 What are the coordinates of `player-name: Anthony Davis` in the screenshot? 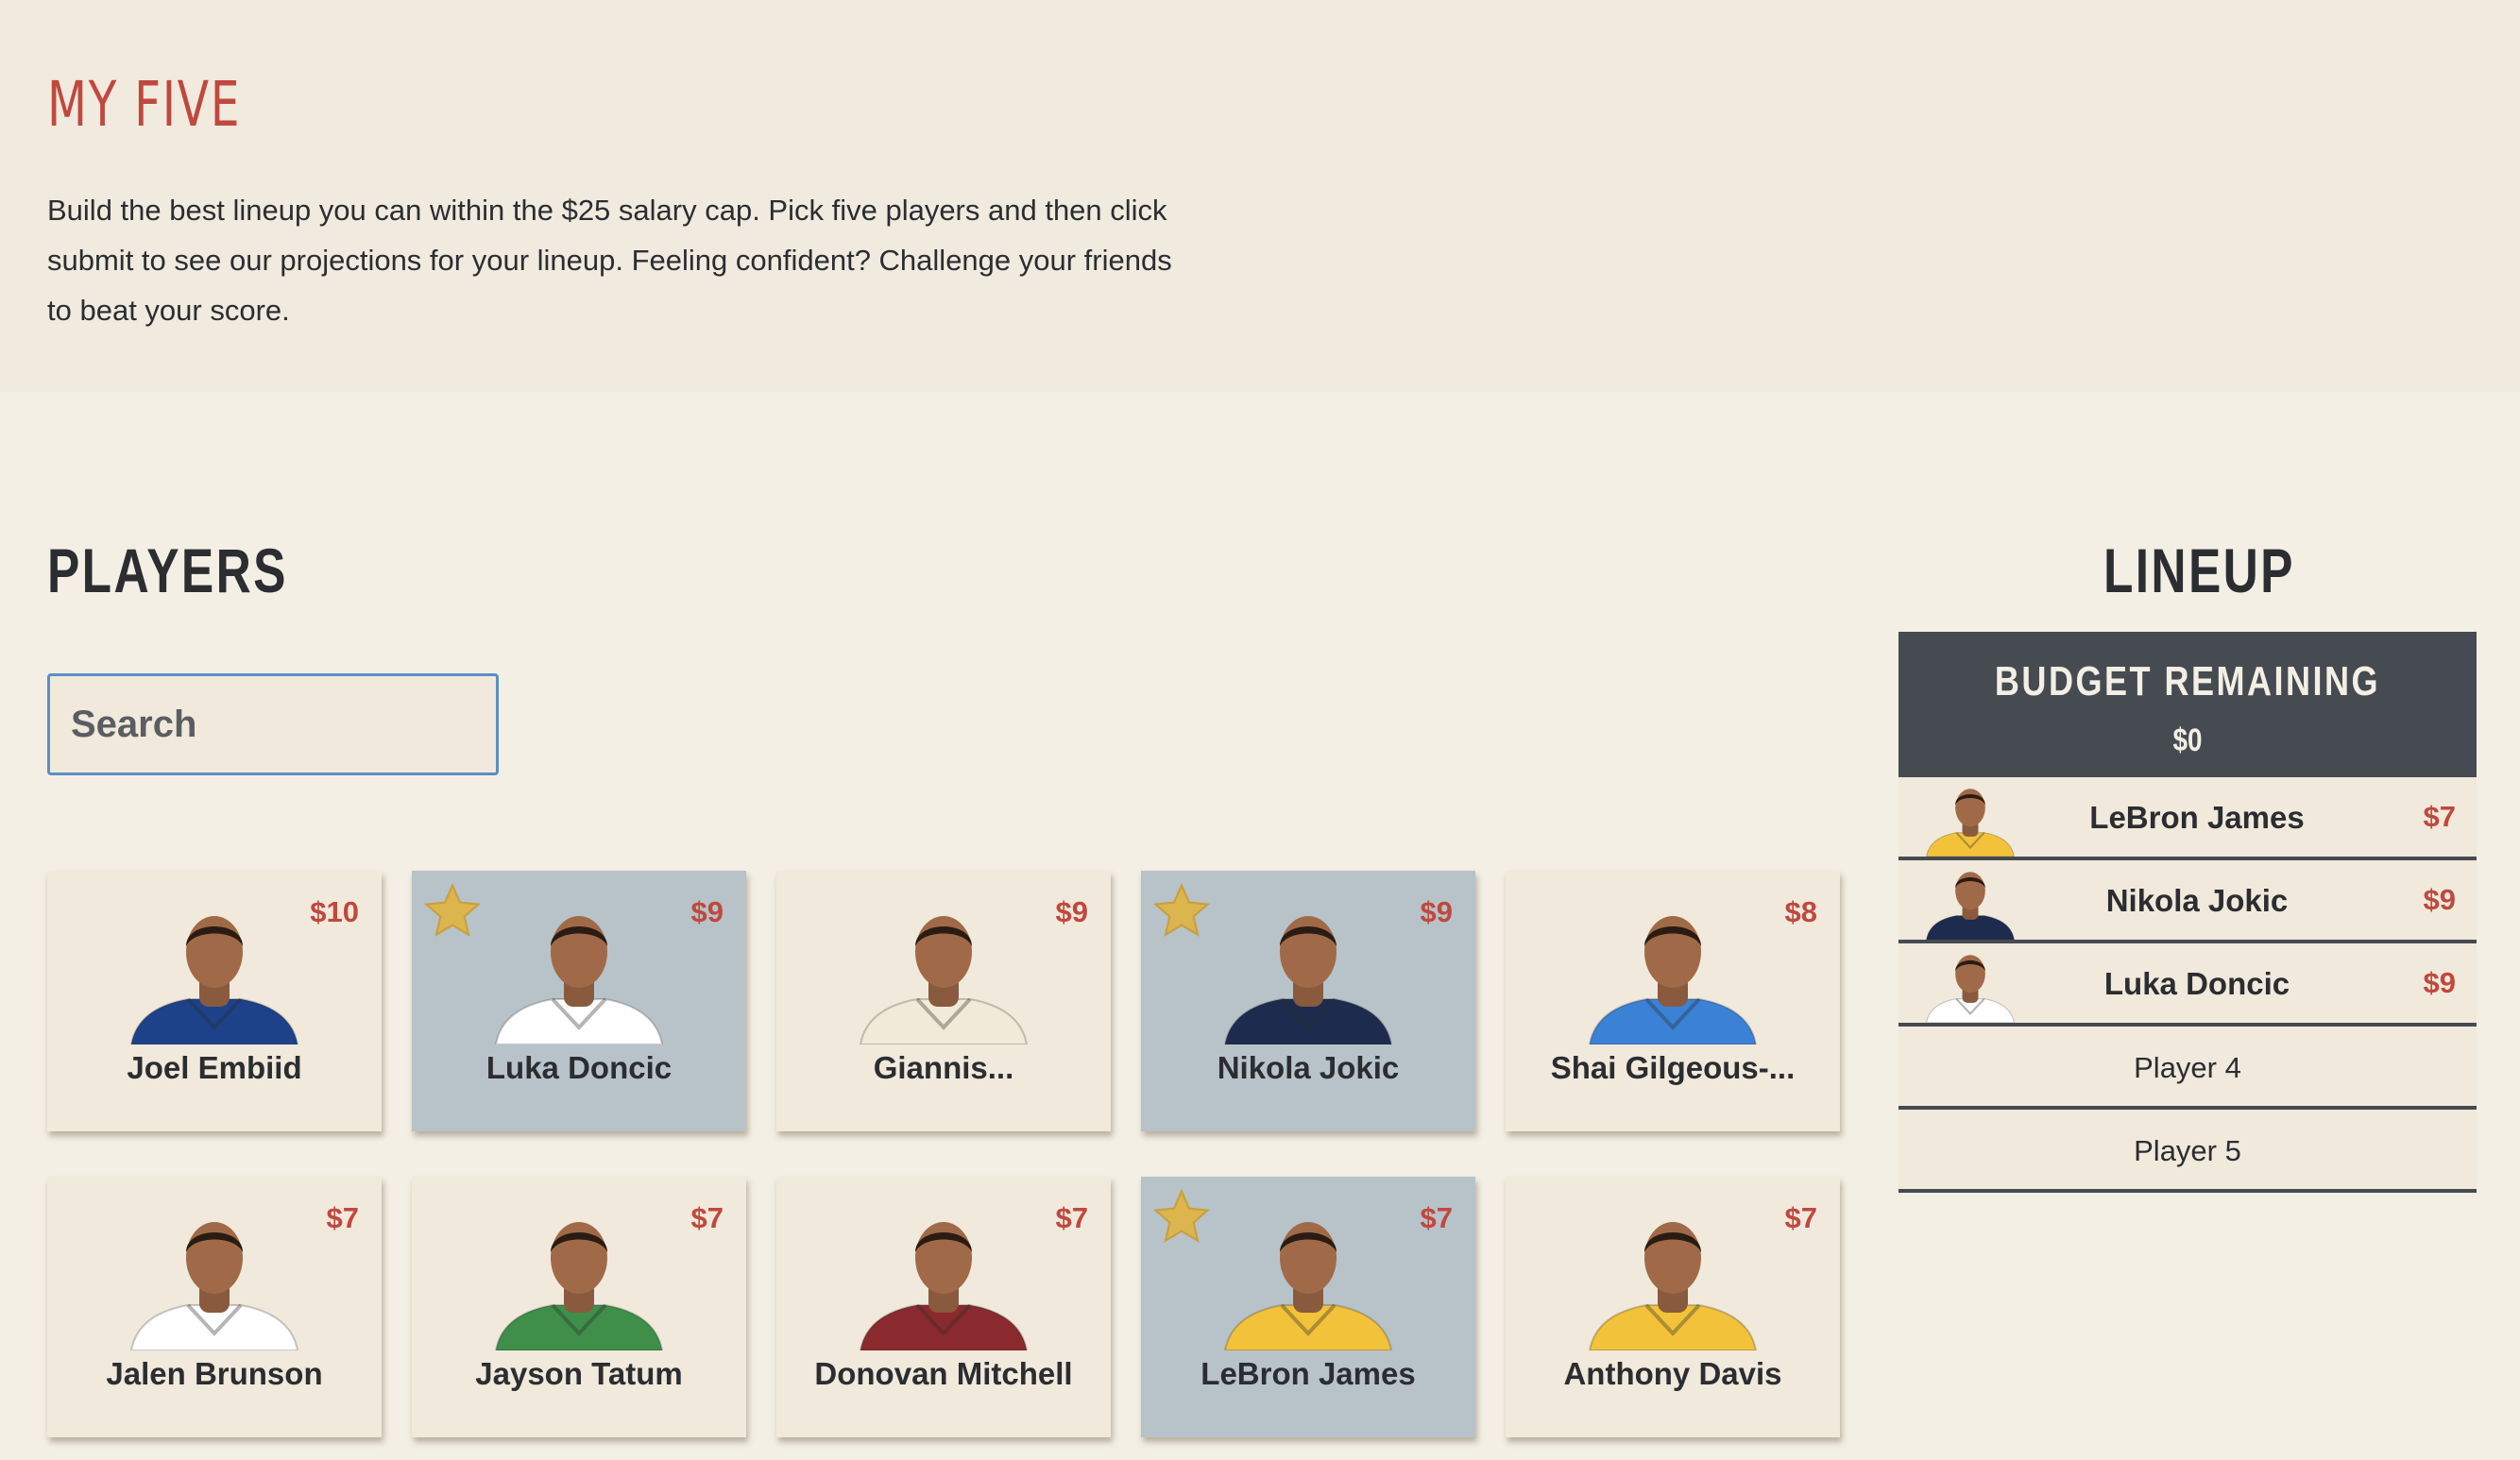 It's located at (1673, 1373).